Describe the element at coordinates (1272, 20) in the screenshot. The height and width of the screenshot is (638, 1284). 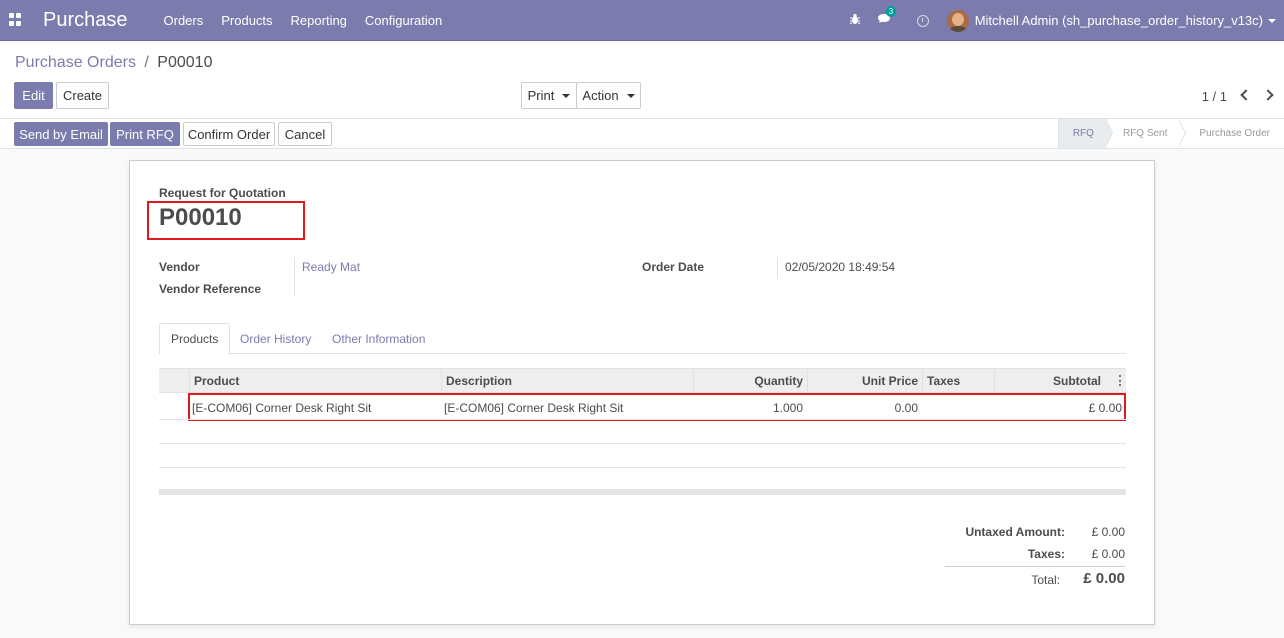
I see `user-dropdown-icon` at that location.